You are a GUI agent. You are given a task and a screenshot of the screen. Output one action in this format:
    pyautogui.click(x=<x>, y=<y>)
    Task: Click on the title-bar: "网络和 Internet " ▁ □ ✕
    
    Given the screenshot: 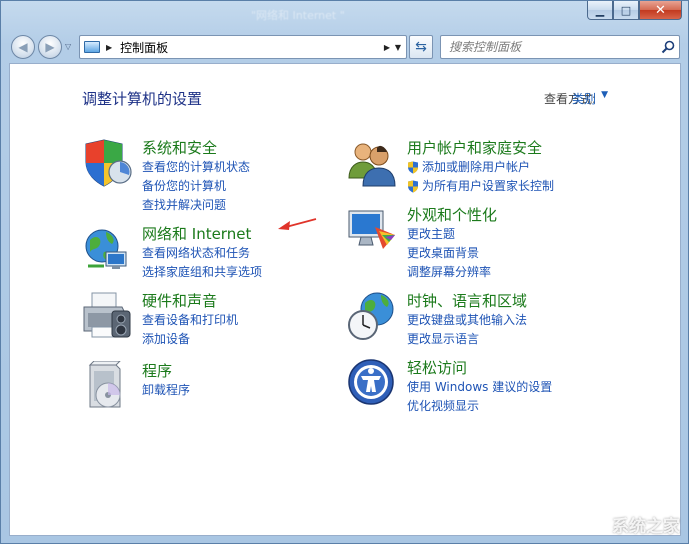 What is the action you would take?
    pyautogui.click(x=344, y=15)
    